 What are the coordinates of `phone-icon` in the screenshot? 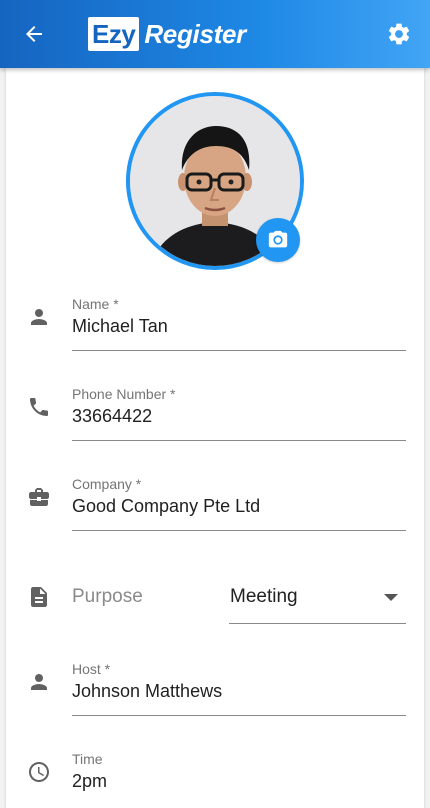 It's located at (39, 407).